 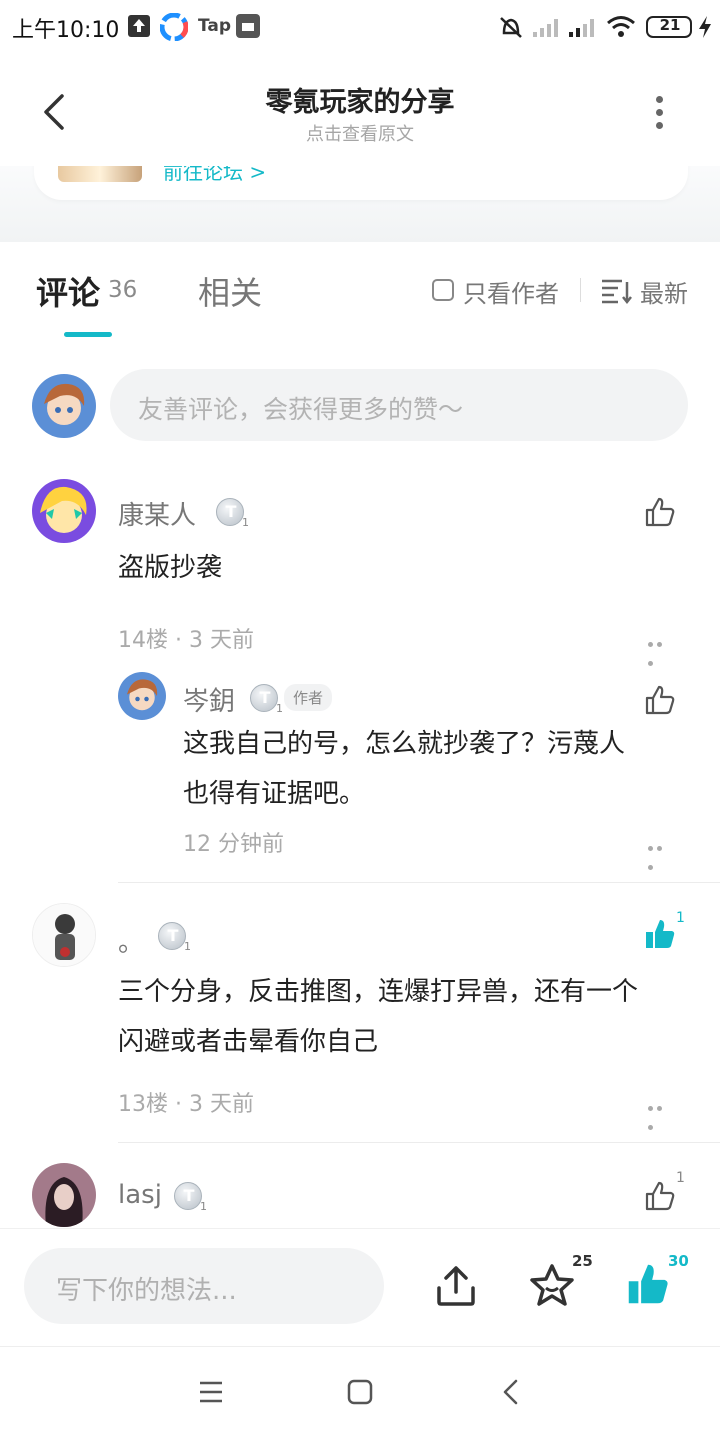 I want to click on favorite-star-icon, so click(x=552, y=1285).